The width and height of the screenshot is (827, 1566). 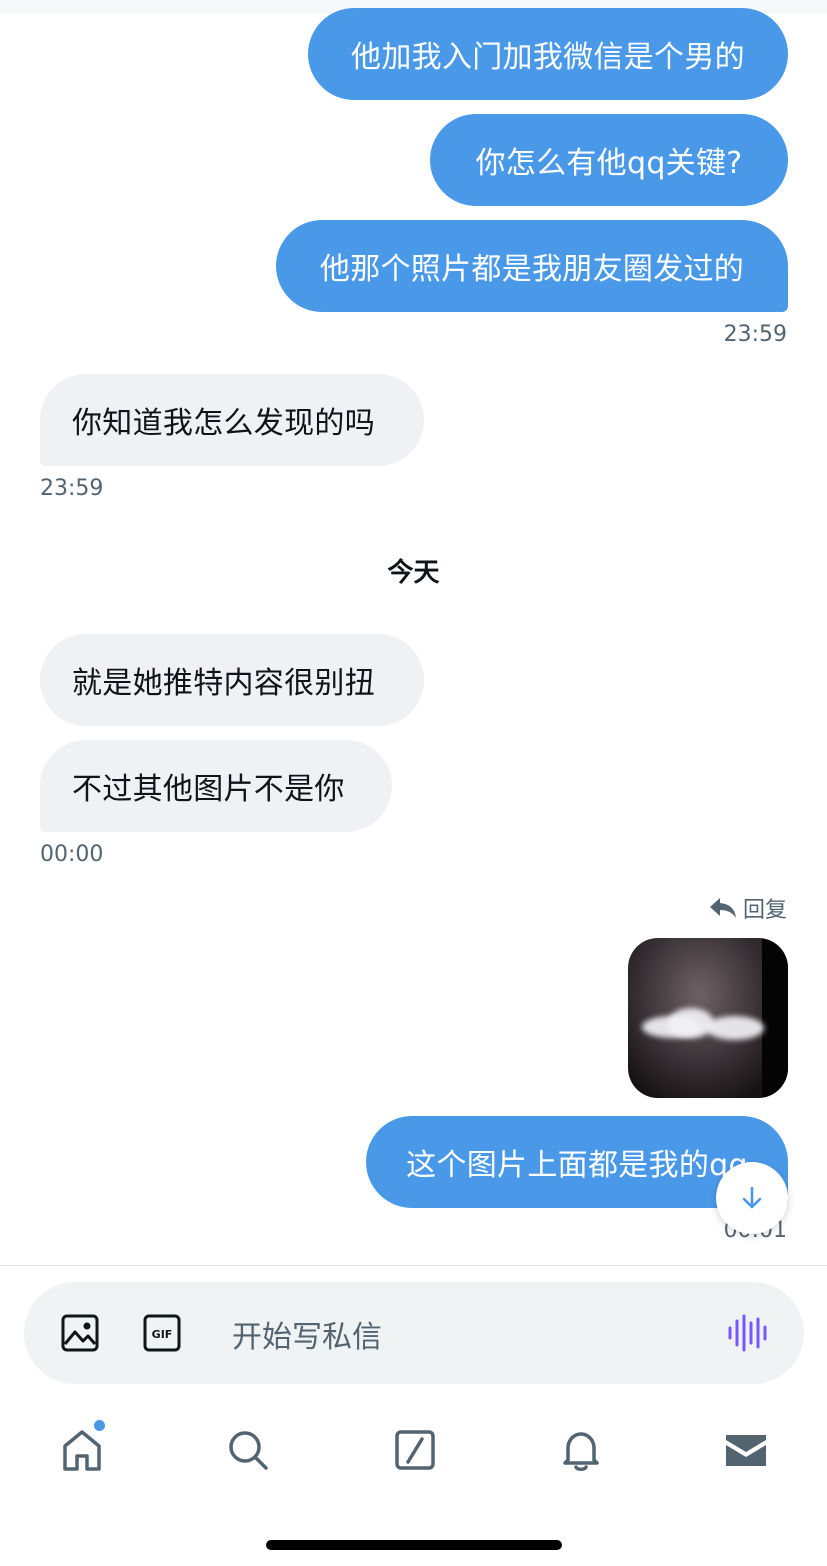 What do you see at coordinates (72, 854) in the screenshot?
I see `message-timestamp: 00:00` at bounding box center [72, 854].